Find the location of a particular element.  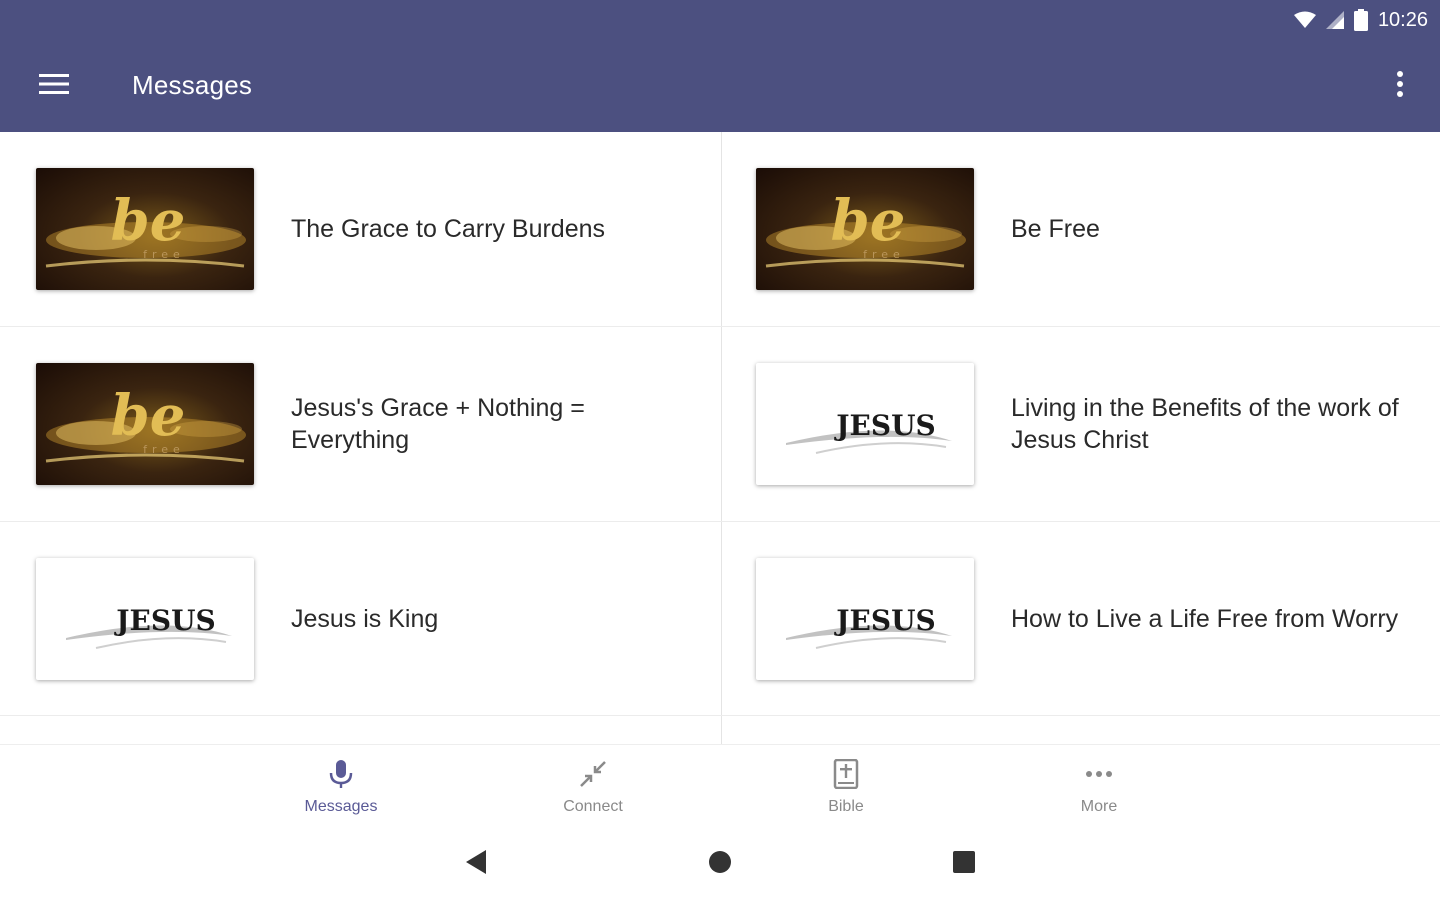

system-navigation-bar is located at coordinates (720, 862).